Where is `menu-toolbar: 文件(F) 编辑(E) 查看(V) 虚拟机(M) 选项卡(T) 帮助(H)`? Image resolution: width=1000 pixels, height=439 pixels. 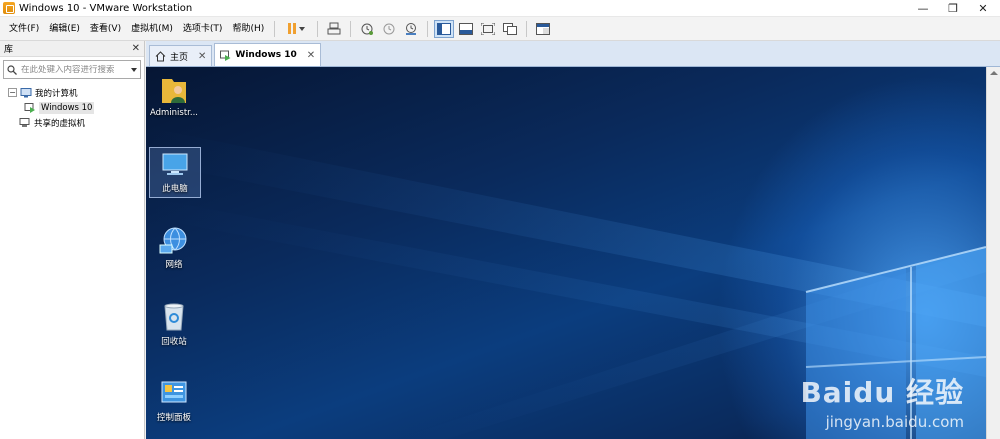 menu-toolbar: 文件(F) 编辑(E) 查看(V) 虚拟机(M) 选项卡(T) 帮助(H) is located at coordinates (500, 29).